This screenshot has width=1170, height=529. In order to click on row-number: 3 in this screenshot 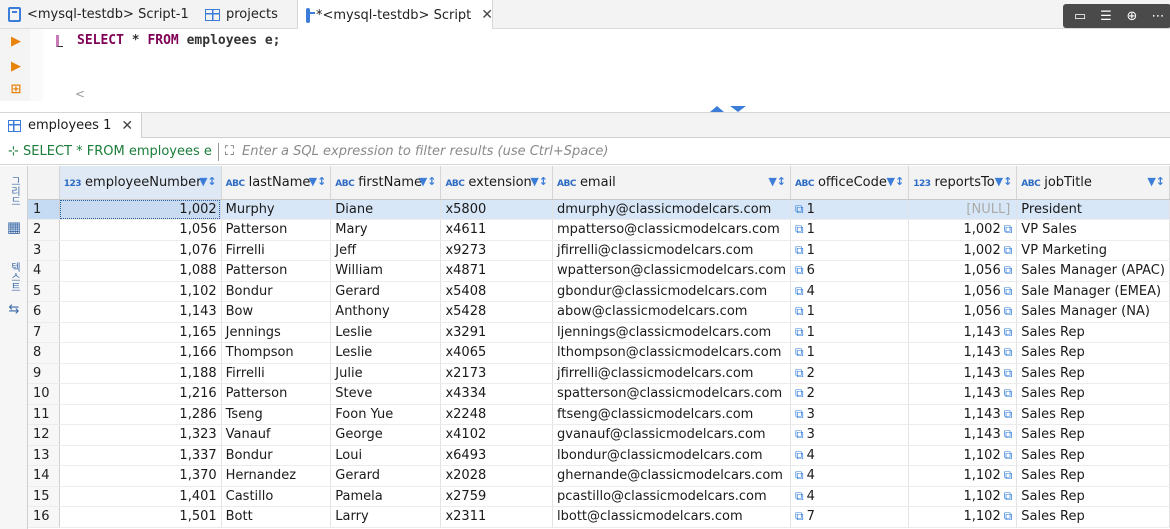, I will do `click(44, 250)`.